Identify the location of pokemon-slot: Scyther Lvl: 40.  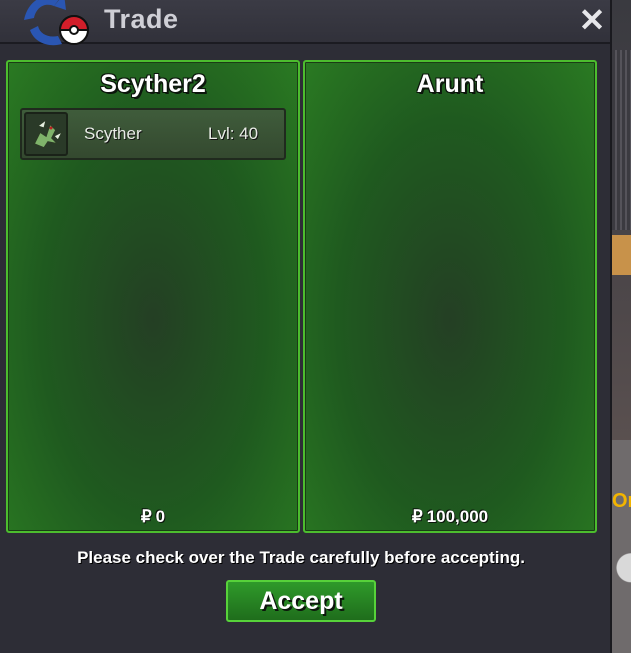
(153, 134).